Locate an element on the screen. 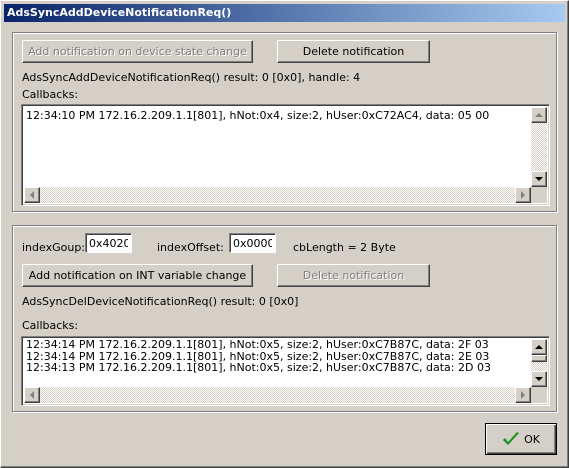 Image resolution: width=569 pixels, height=468 pixels. index-group-label: indexGoup: is located at coordinates (54, 247).